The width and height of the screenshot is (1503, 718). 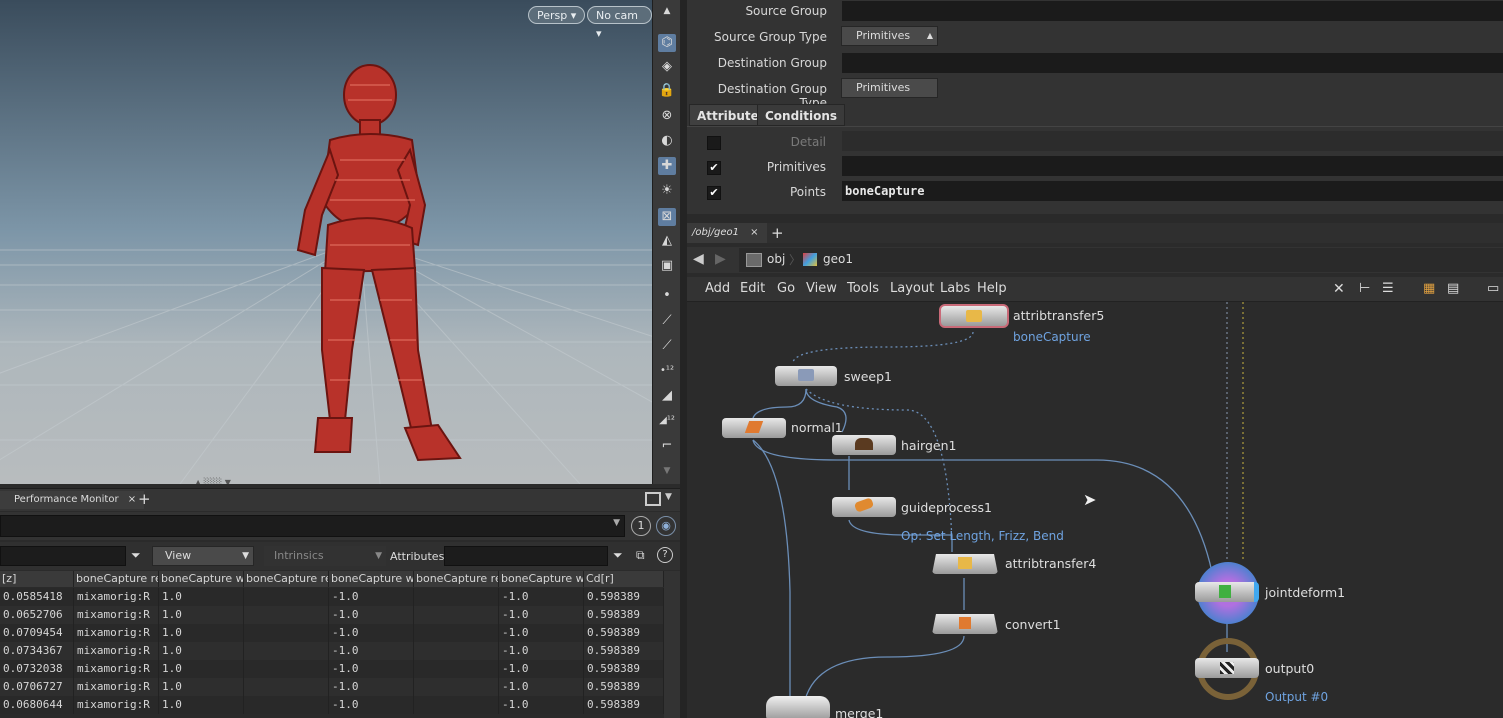 What do you see at coordinates (1172, 191) in the screenshot?
I see `points-field: boneCapture` at bounding box center [1172, 191].